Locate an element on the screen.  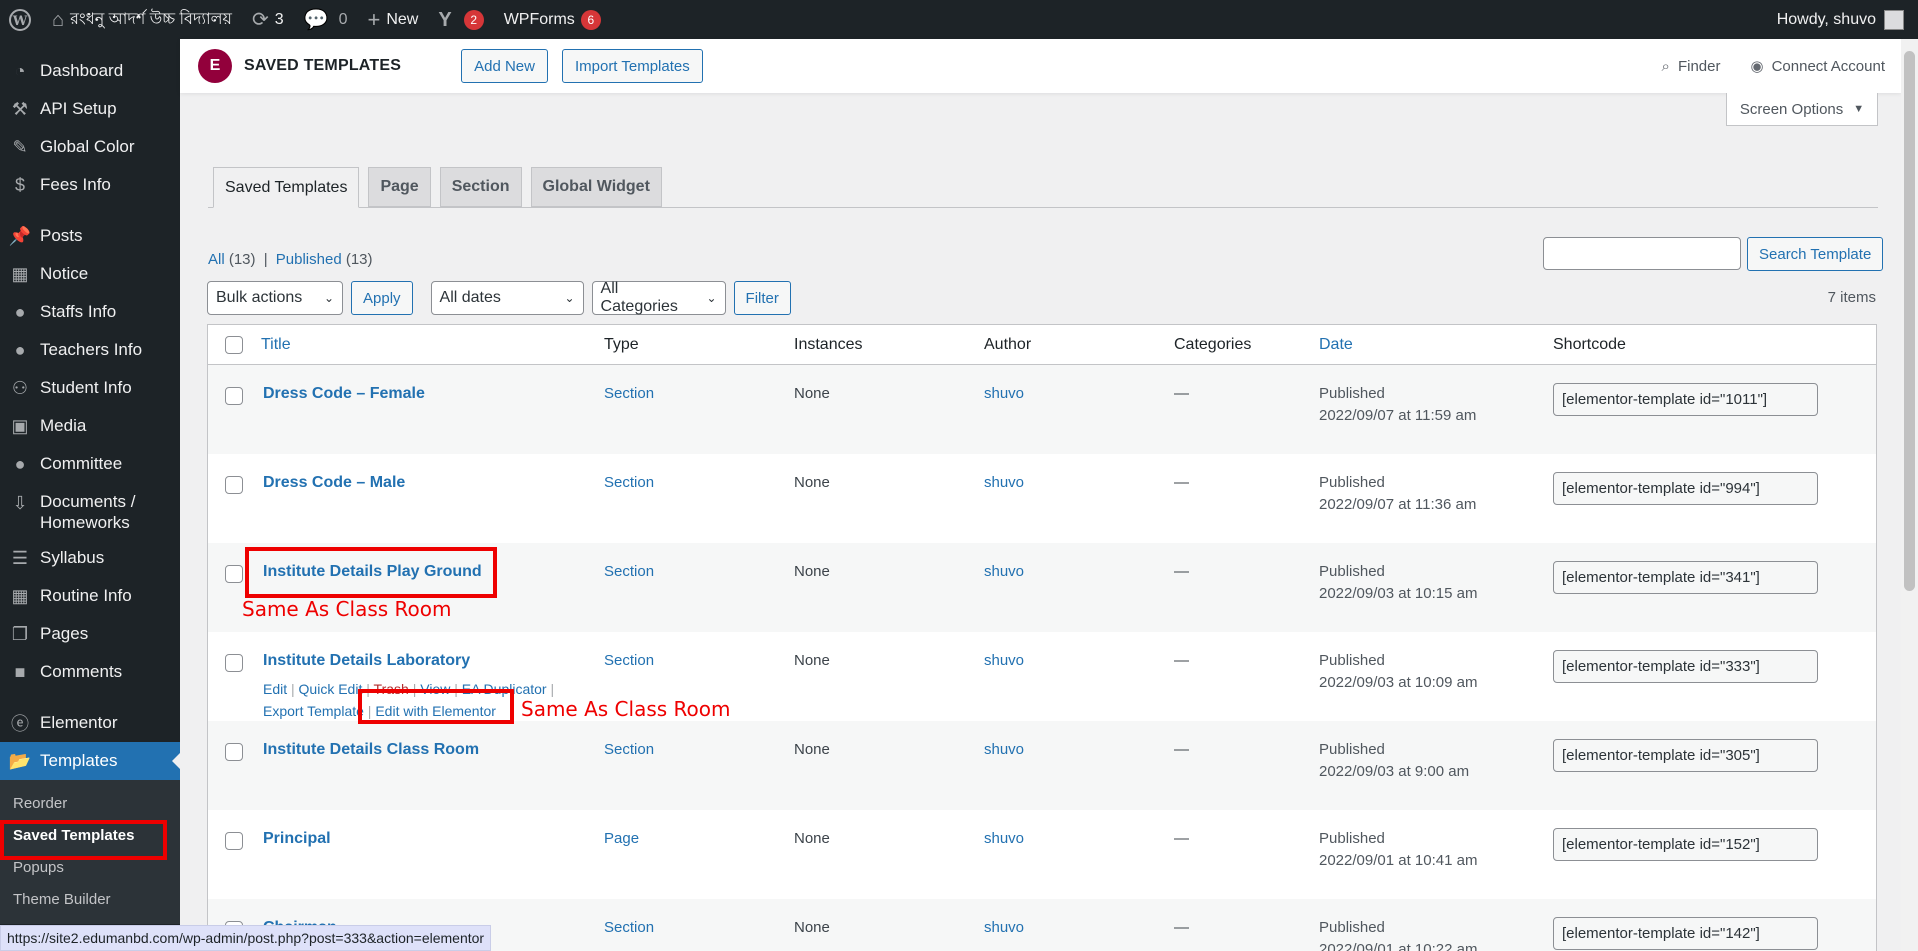
finder-button: ⌕ Finder is located at coordinates (1691, 66).